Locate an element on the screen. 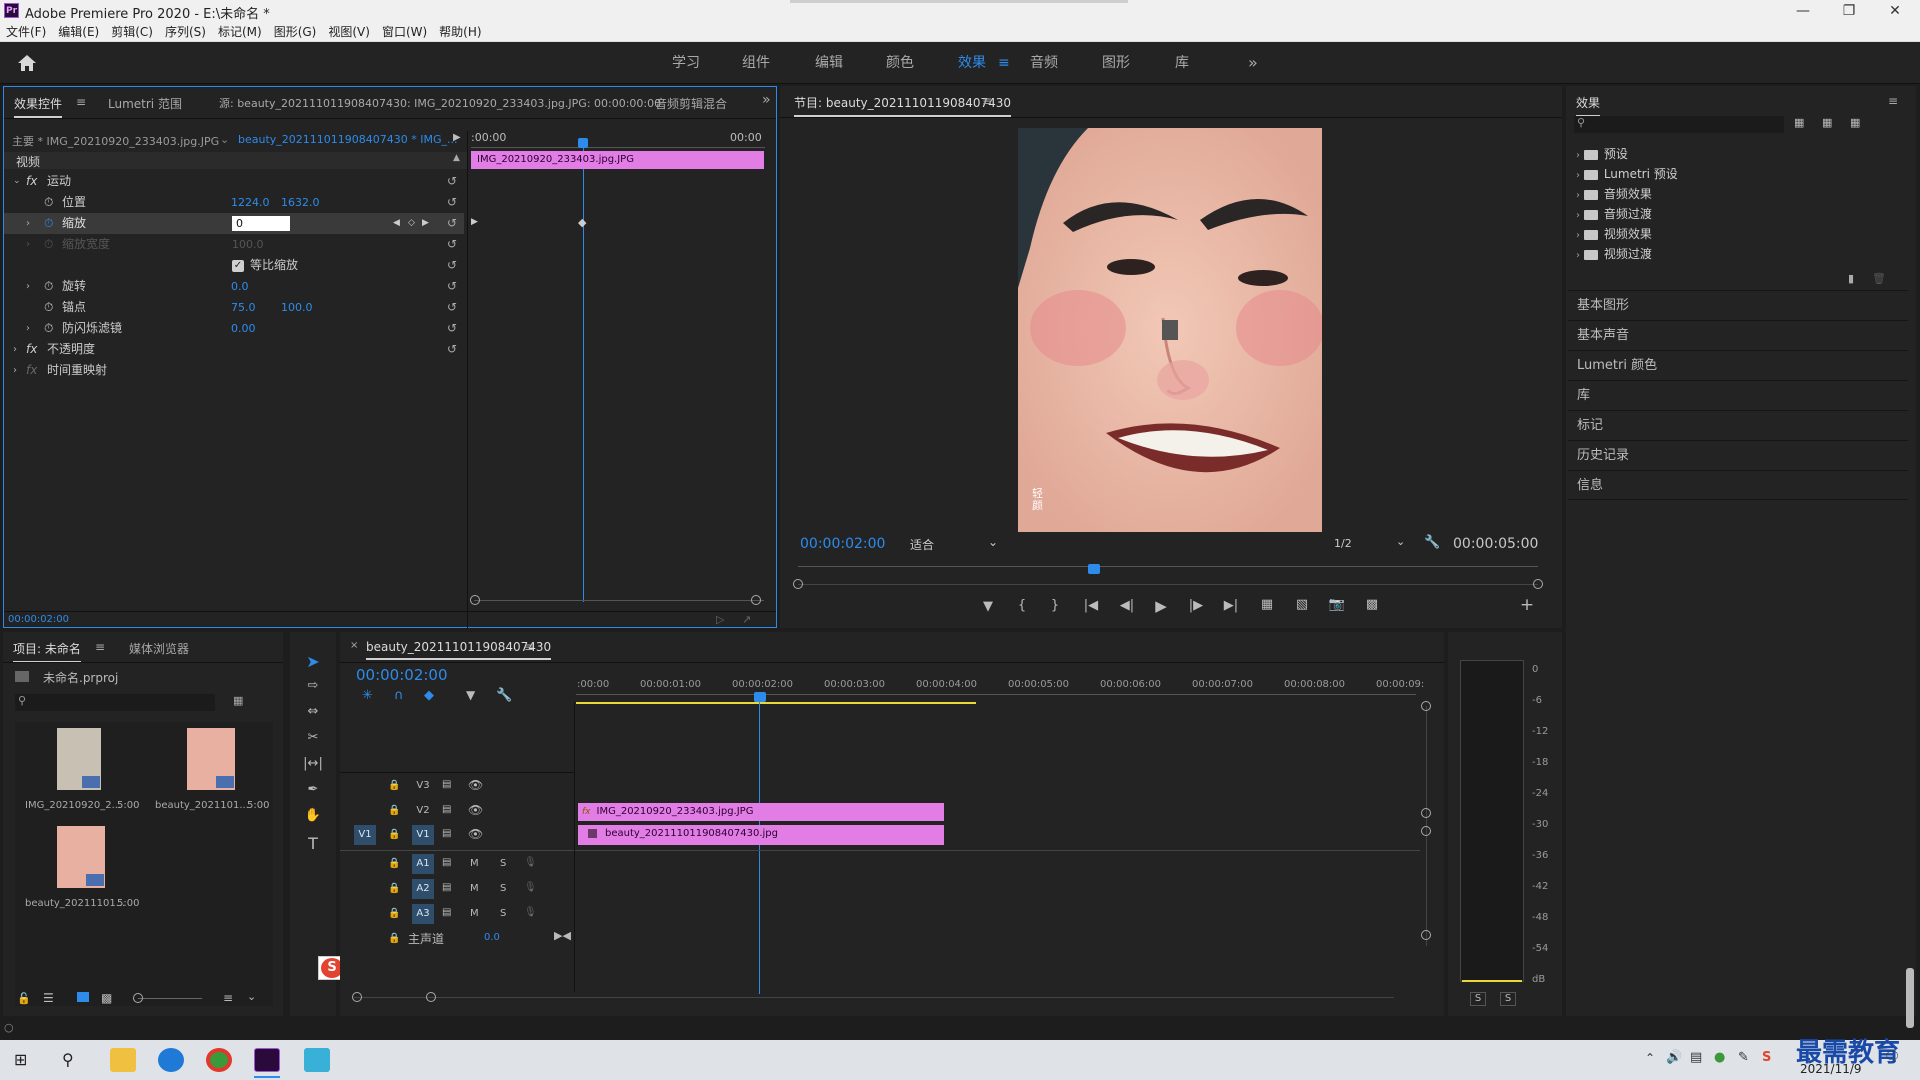 This screenshot has width=1920, height=1080. eye-icon: 👁 is located at coordinates (475, 785).